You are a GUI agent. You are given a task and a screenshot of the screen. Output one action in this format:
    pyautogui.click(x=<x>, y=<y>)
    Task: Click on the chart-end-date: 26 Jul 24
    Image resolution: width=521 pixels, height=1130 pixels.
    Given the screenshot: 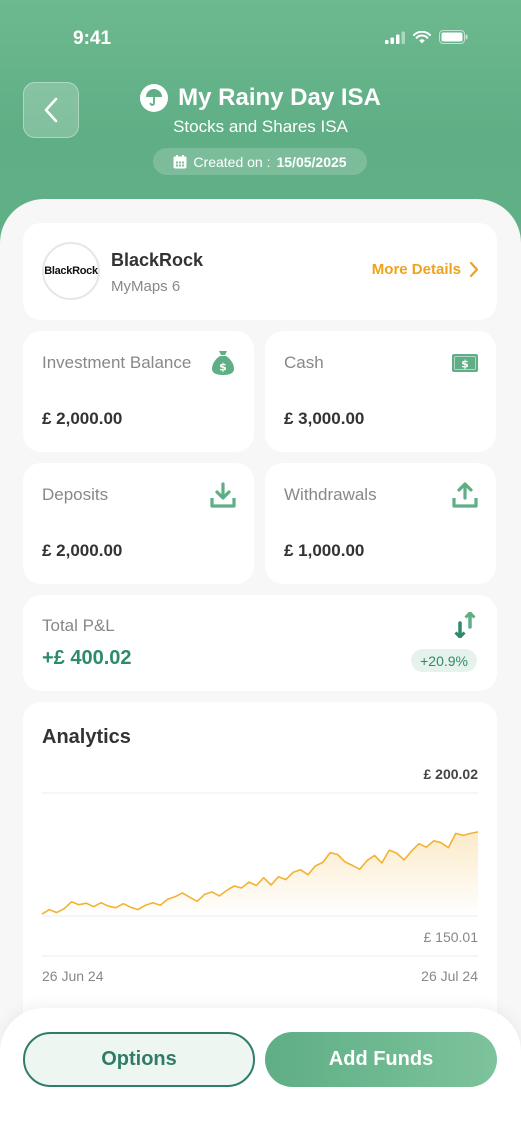 What is the action you would take?
    pyautogui.click(x=449, y=976)
    